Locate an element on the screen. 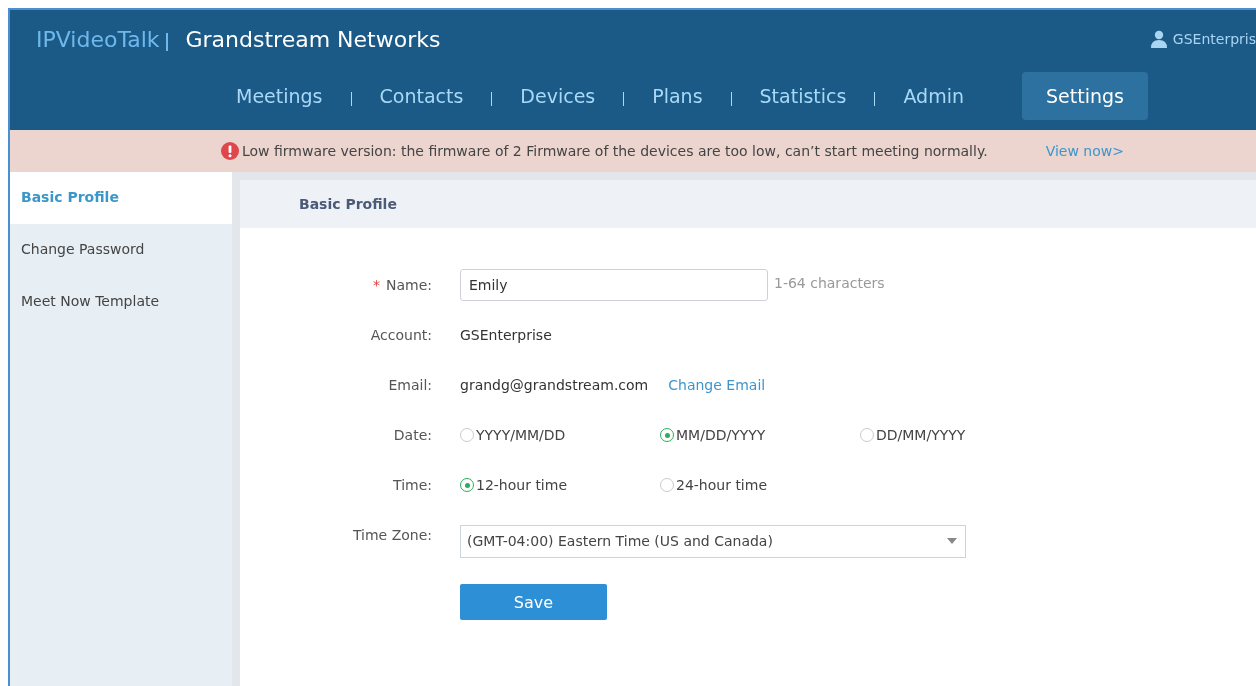 The width and height of the screenshot is (1256, 686). hint-text: 1-64 characters is located at coordinates (829, 283).